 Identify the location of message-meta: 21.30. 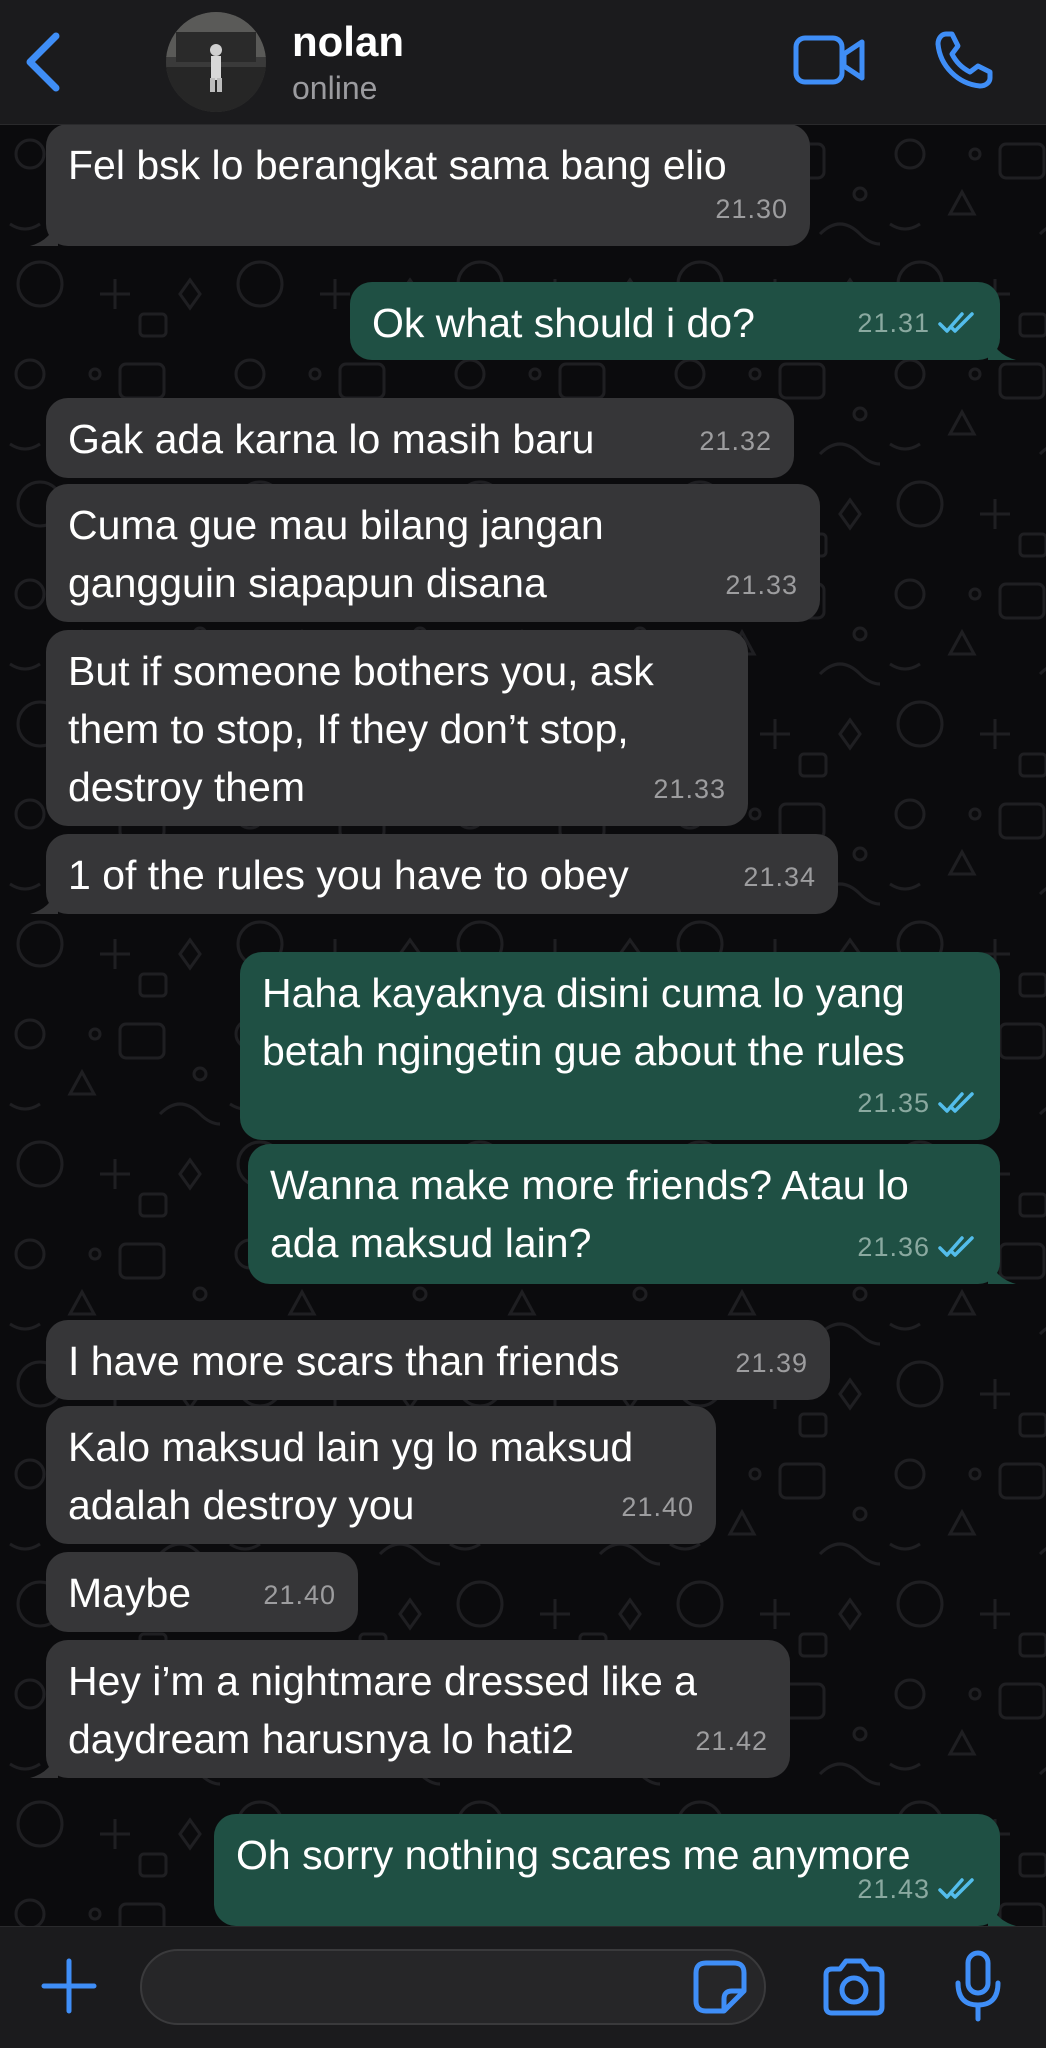
(751, 209).